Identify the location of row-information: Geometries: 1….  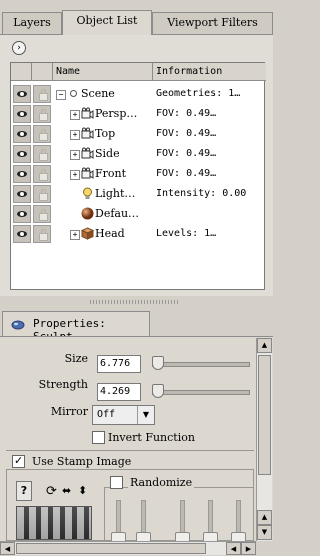
(198, 93).